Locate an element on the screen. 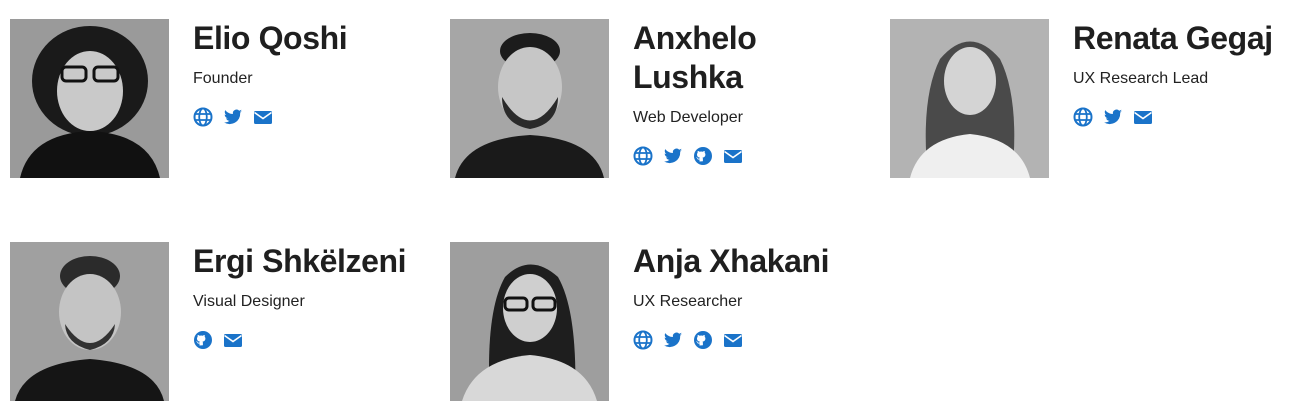 This screenshot has height=420, width=1303. team-member-card: Elio Qoshi Founder is located at coordinates (220, 99).